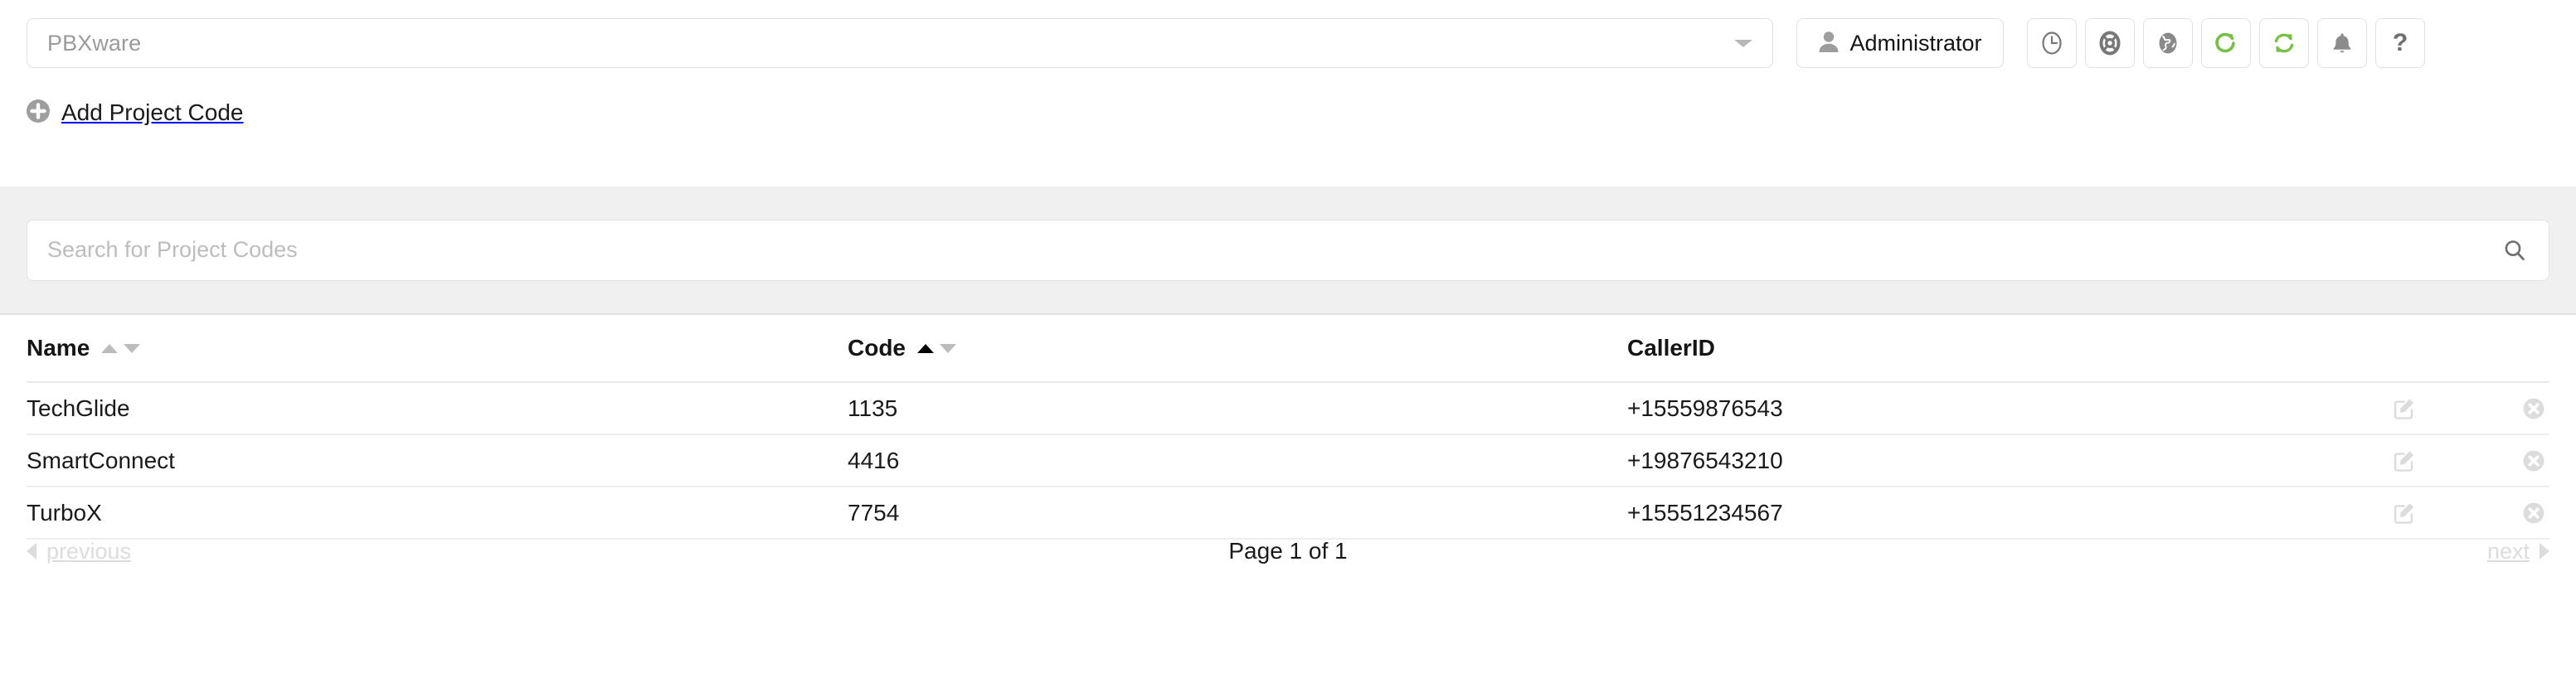 Image resolution: width=2576 pixels, height=683 pixels. What do you see at coordinates (1288, 113) in the screenshot?
I see `add-action-row: Add Project Code` at bounding box center [1288, 113].